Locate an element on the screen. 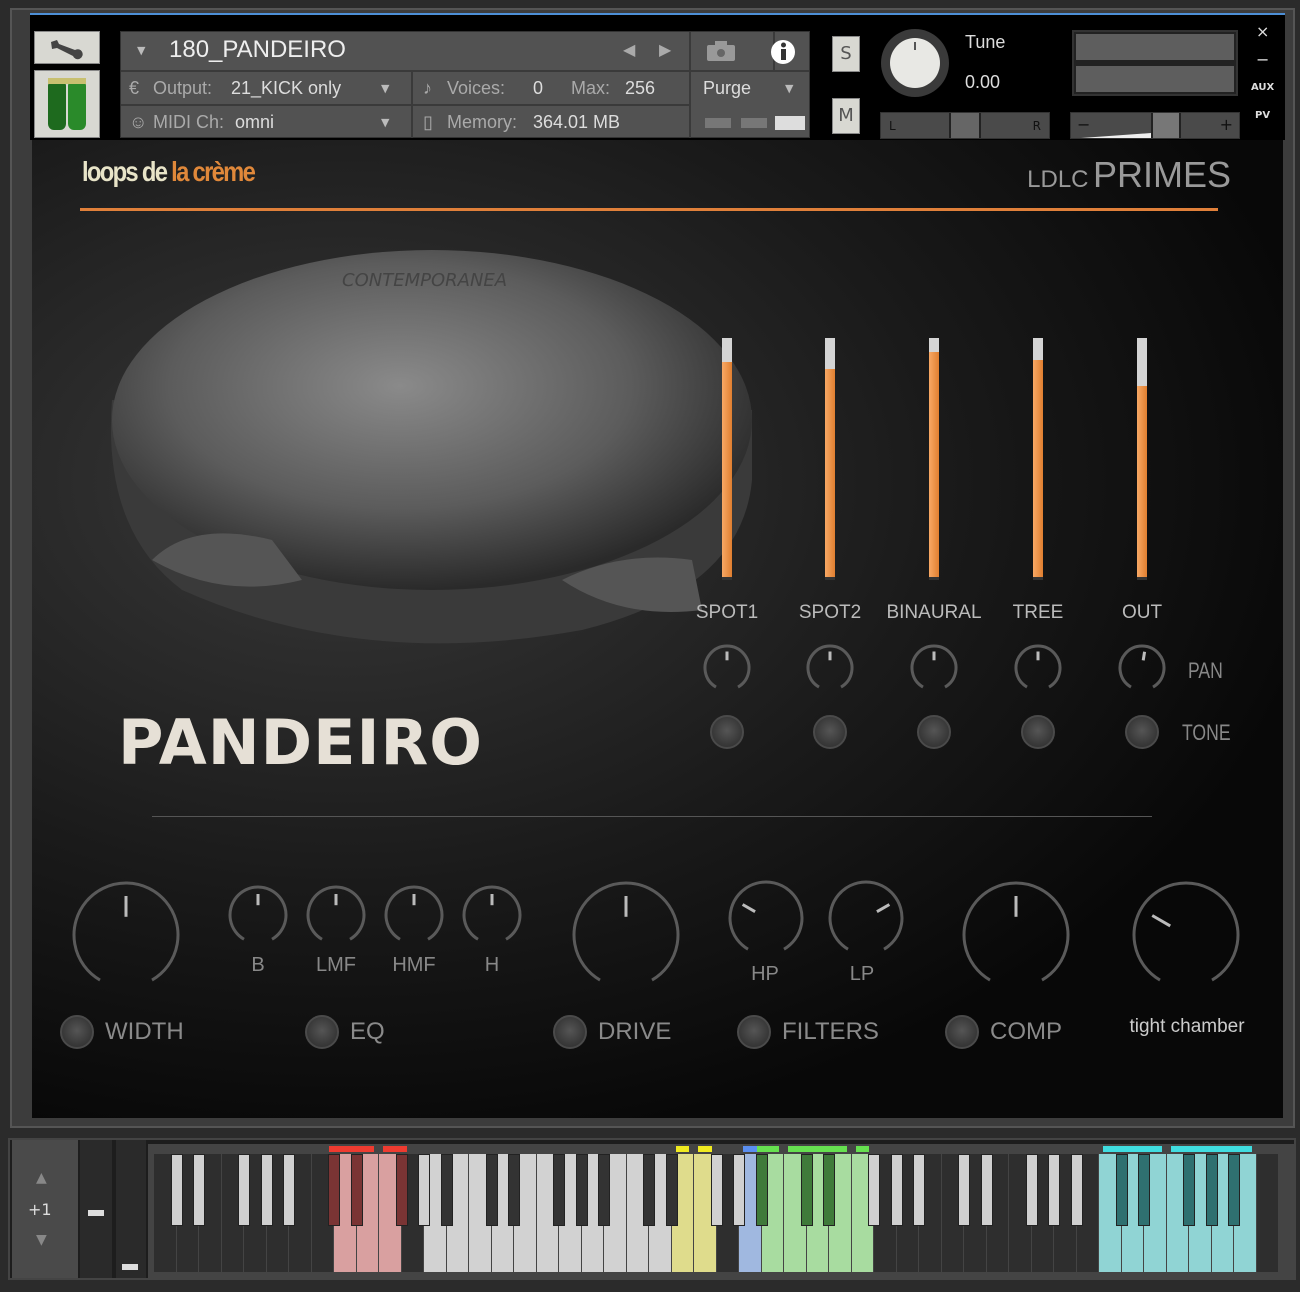 This screenshot has height=1292, width=1300. midi-channel-select: omni is located at coordinates (254, 122).